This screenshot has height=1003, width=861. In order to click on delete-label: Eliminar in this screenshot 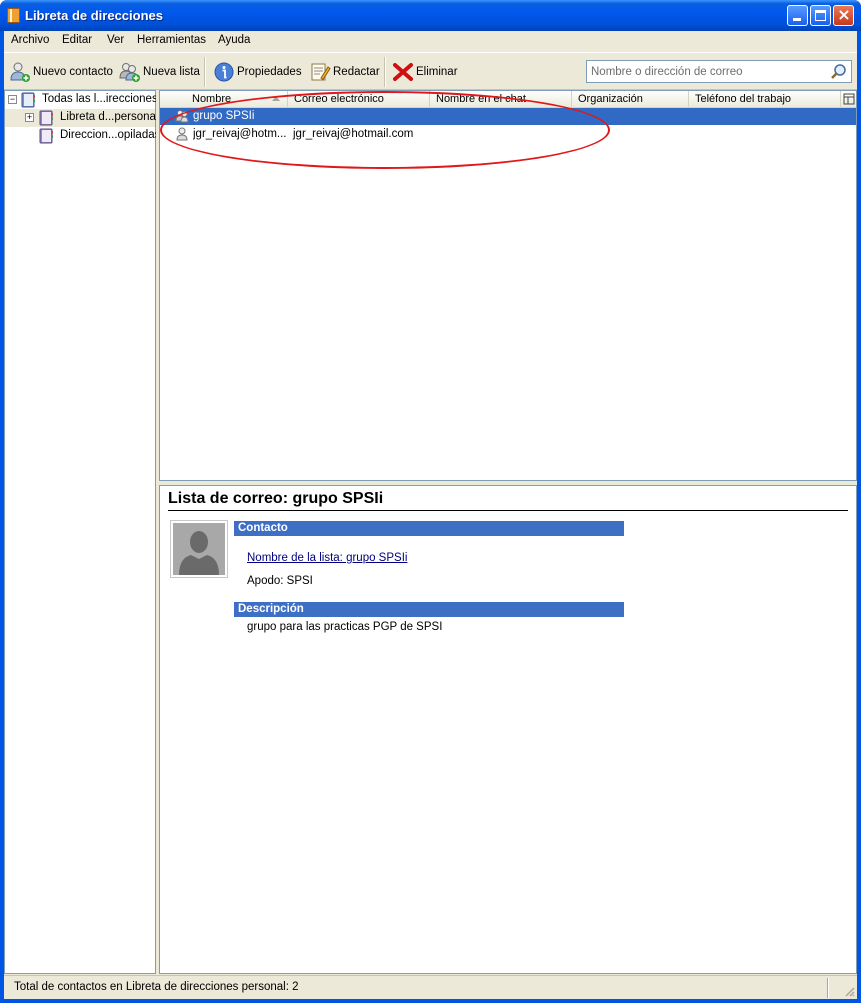, I will do `click(437, 71)`.